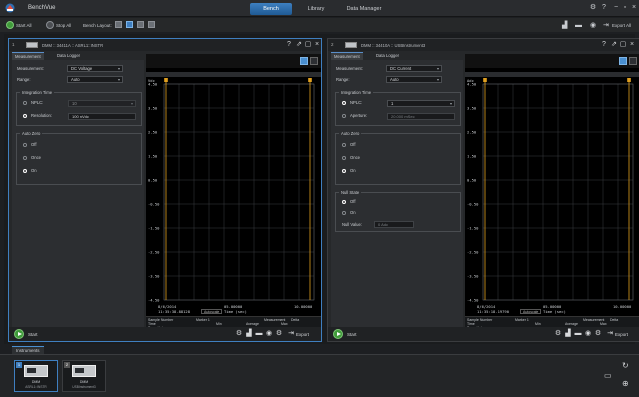 Image resolution: width=639 pixels, height=397 pixels. I want to click on stop-all-button: Stop All, so click(63, 25).